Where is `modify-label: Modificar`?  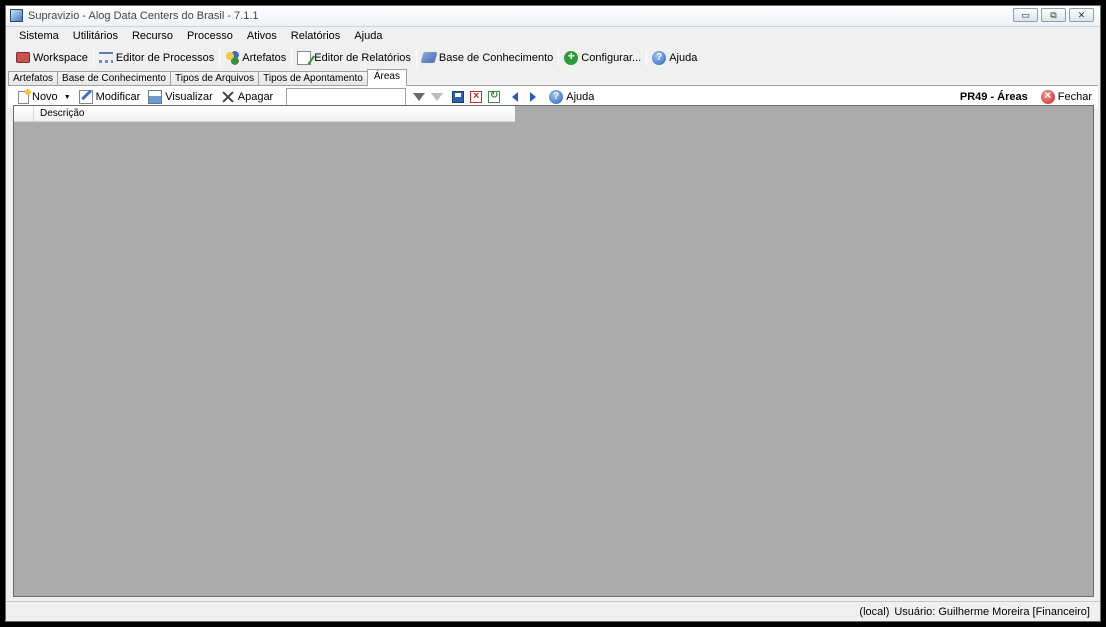
modify-label: Modificar is located at coordinates (118, 97).